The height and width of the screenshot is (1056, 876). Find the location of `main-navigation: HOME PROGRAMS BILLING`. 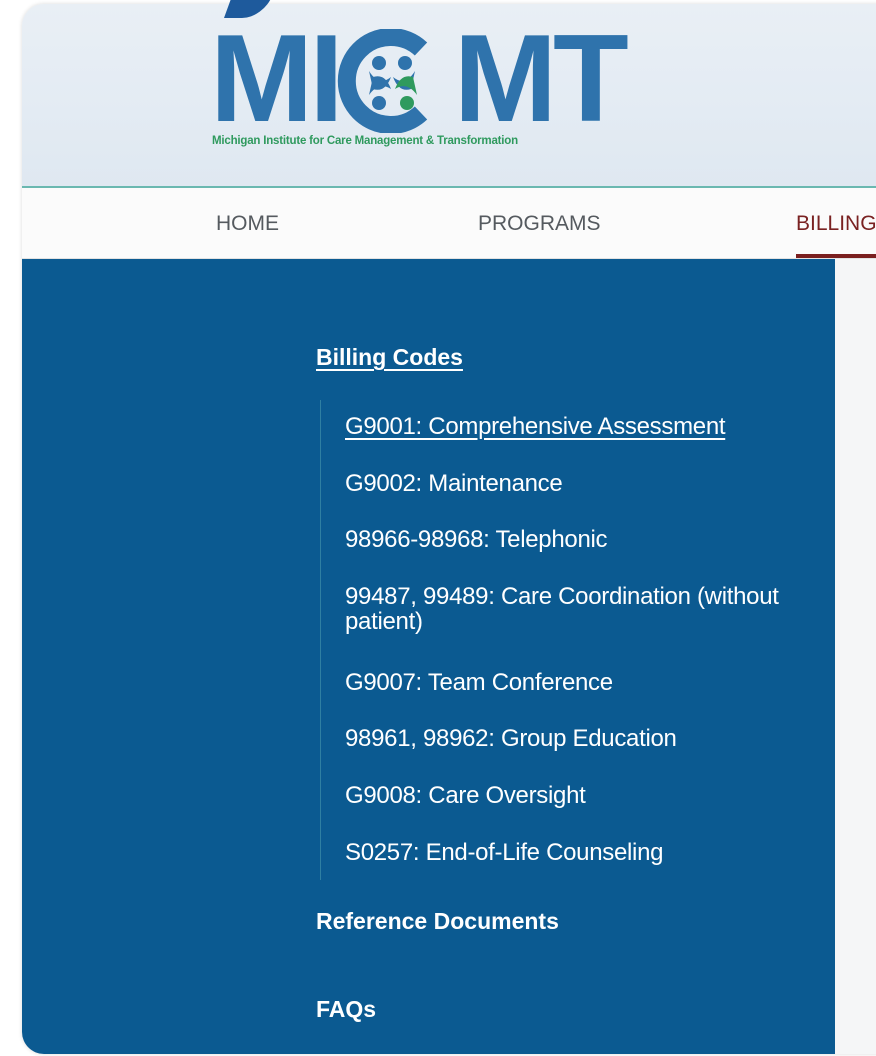

main-navigation: HOME PROGRAMS BILLING is located at coordinates (449, 223).